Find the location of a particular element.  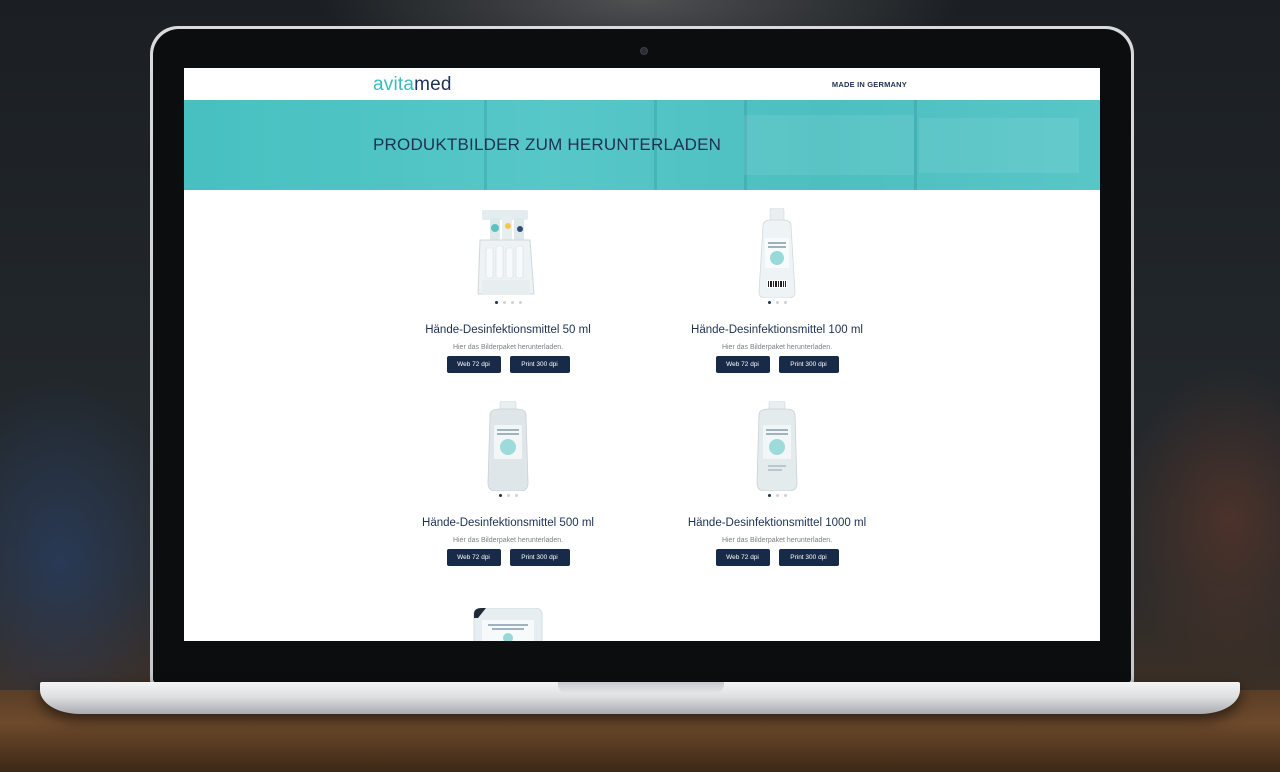

canister-image is located at coordinates (508, 624).